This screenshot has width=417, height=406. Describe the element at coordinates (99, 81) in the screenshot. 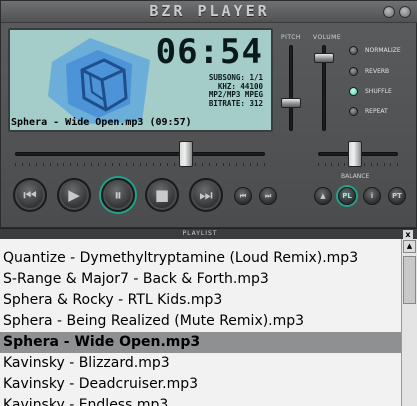

I see `cube-logo-icon` at that location.